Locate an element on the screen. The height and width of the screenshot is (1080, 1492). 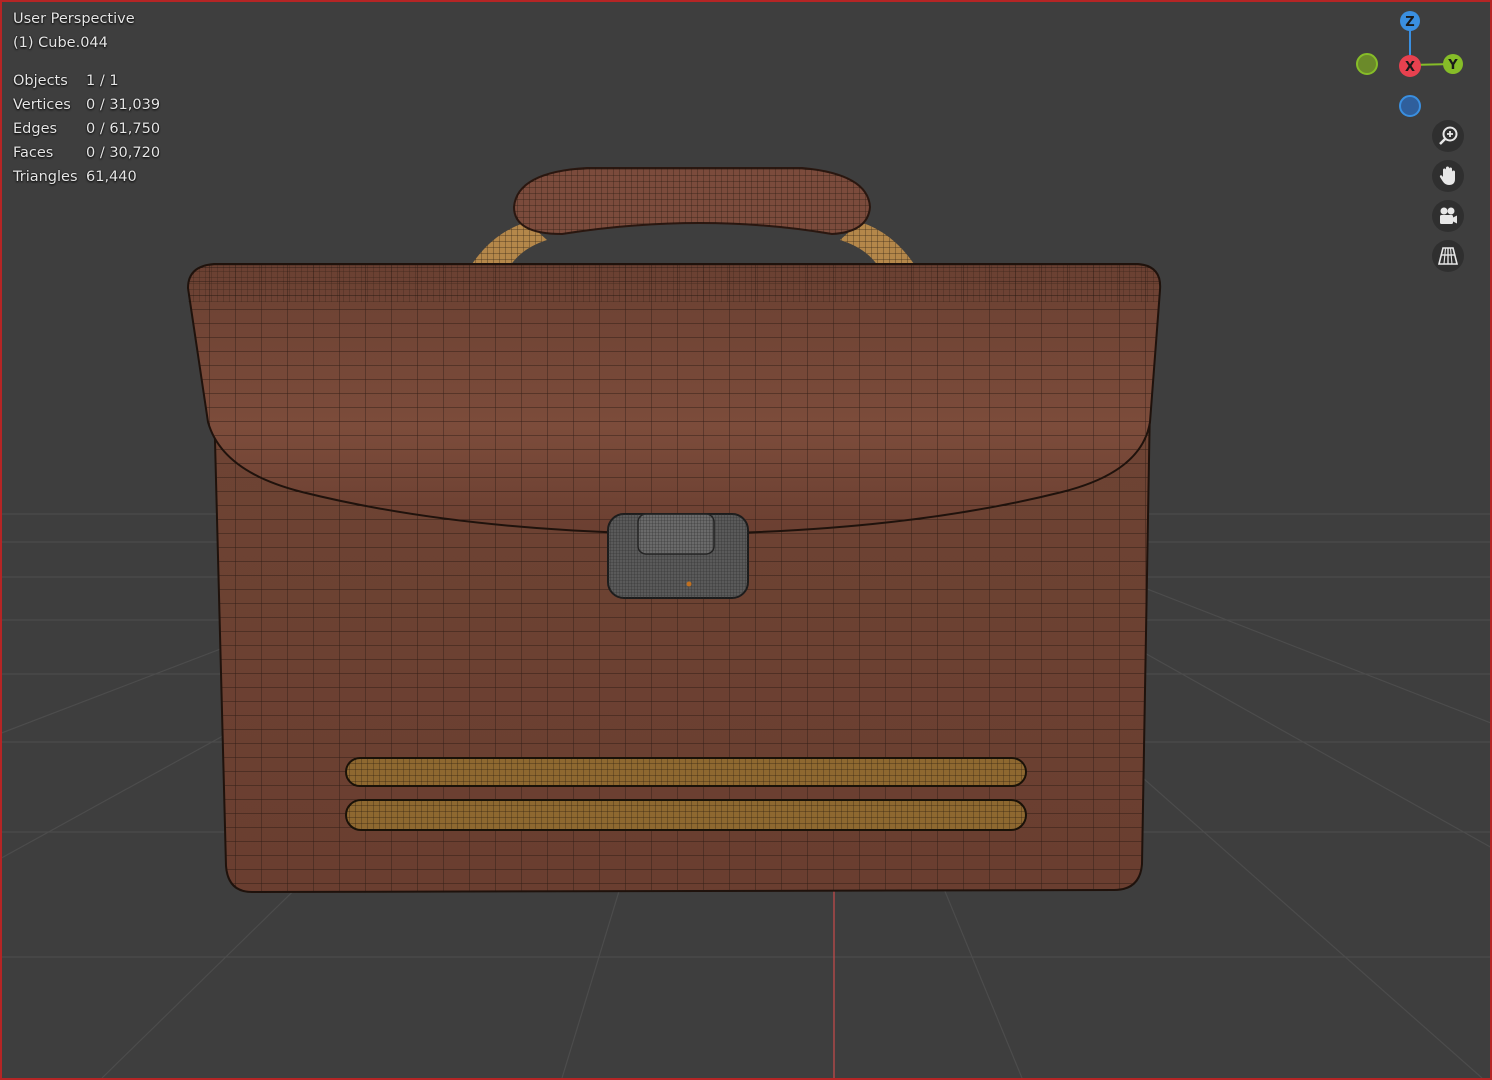
perspective-toggle-button is located at coordinates (1448, 256).